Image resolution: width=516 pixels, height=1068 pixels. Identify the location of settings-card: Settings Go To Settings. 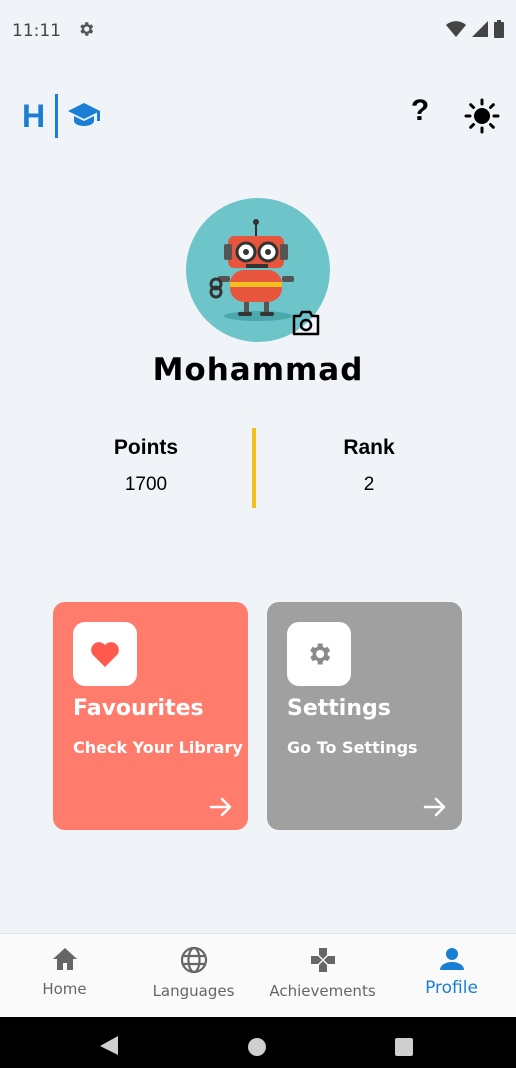
(364, 716).